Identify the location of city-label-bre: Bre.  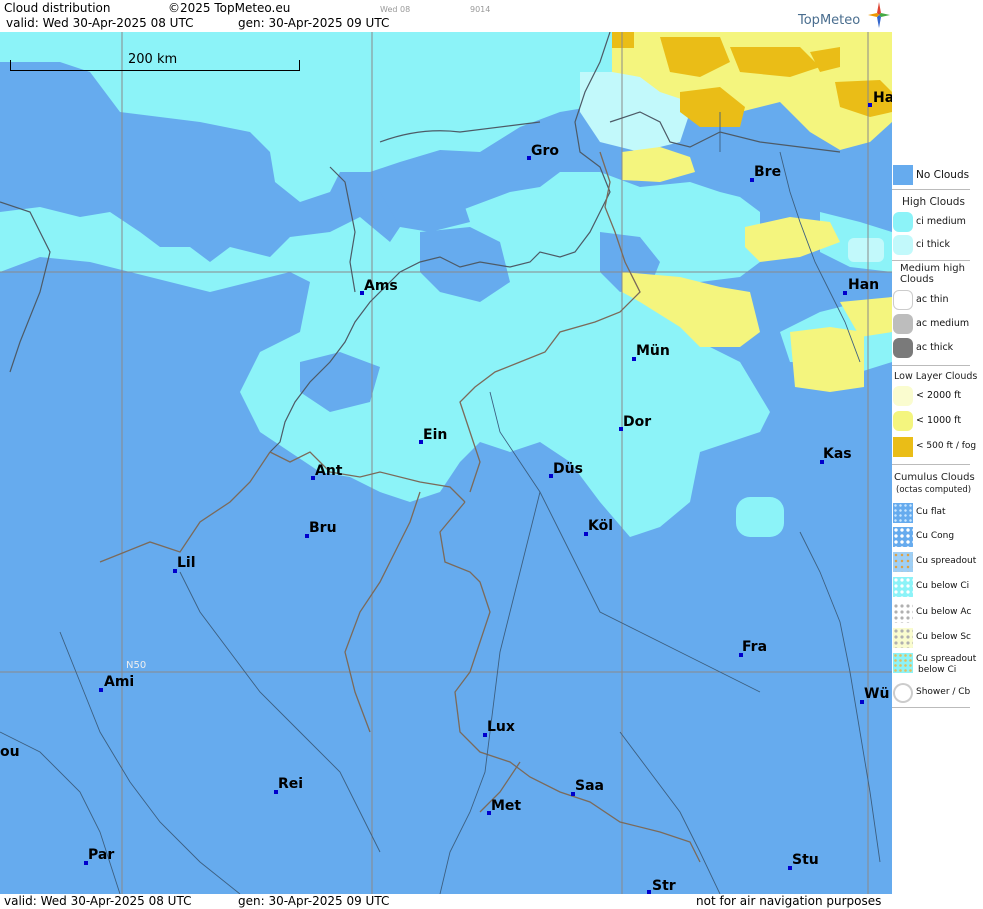
(767, 172).